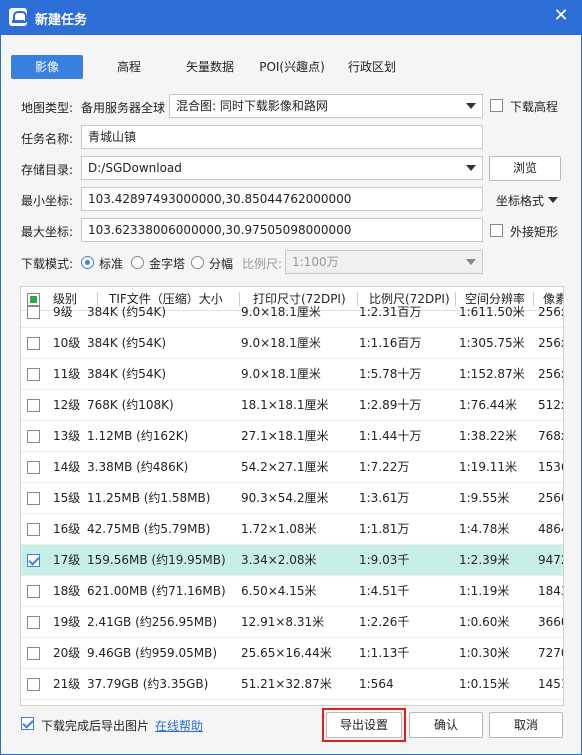 This screenshot has height=755, width=582. What do you see at coordinates (286, 653) in the screenshot?
I see `cell-print-size: 25.65×16.44米` at bounding box center [286, 653].